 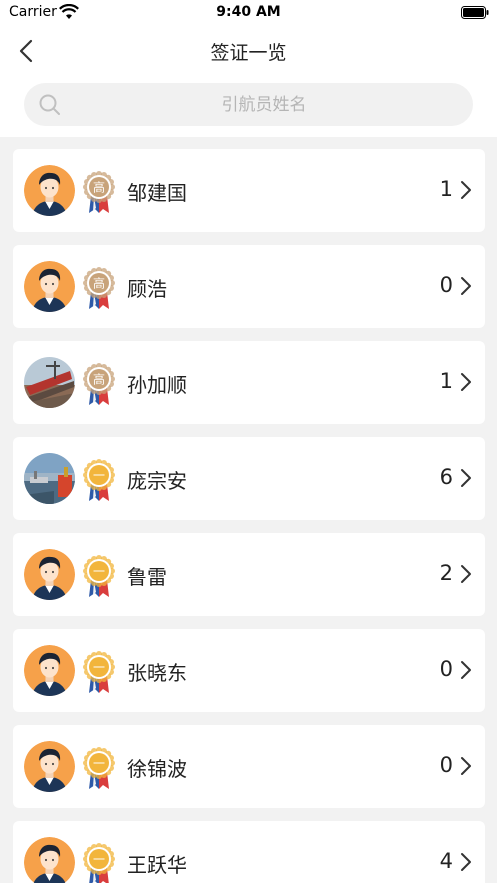 What do you see at coordinates (157, 385) in the screenshot?
I see `pilot-name: 孙加顺` at bounding box center [157, 385].